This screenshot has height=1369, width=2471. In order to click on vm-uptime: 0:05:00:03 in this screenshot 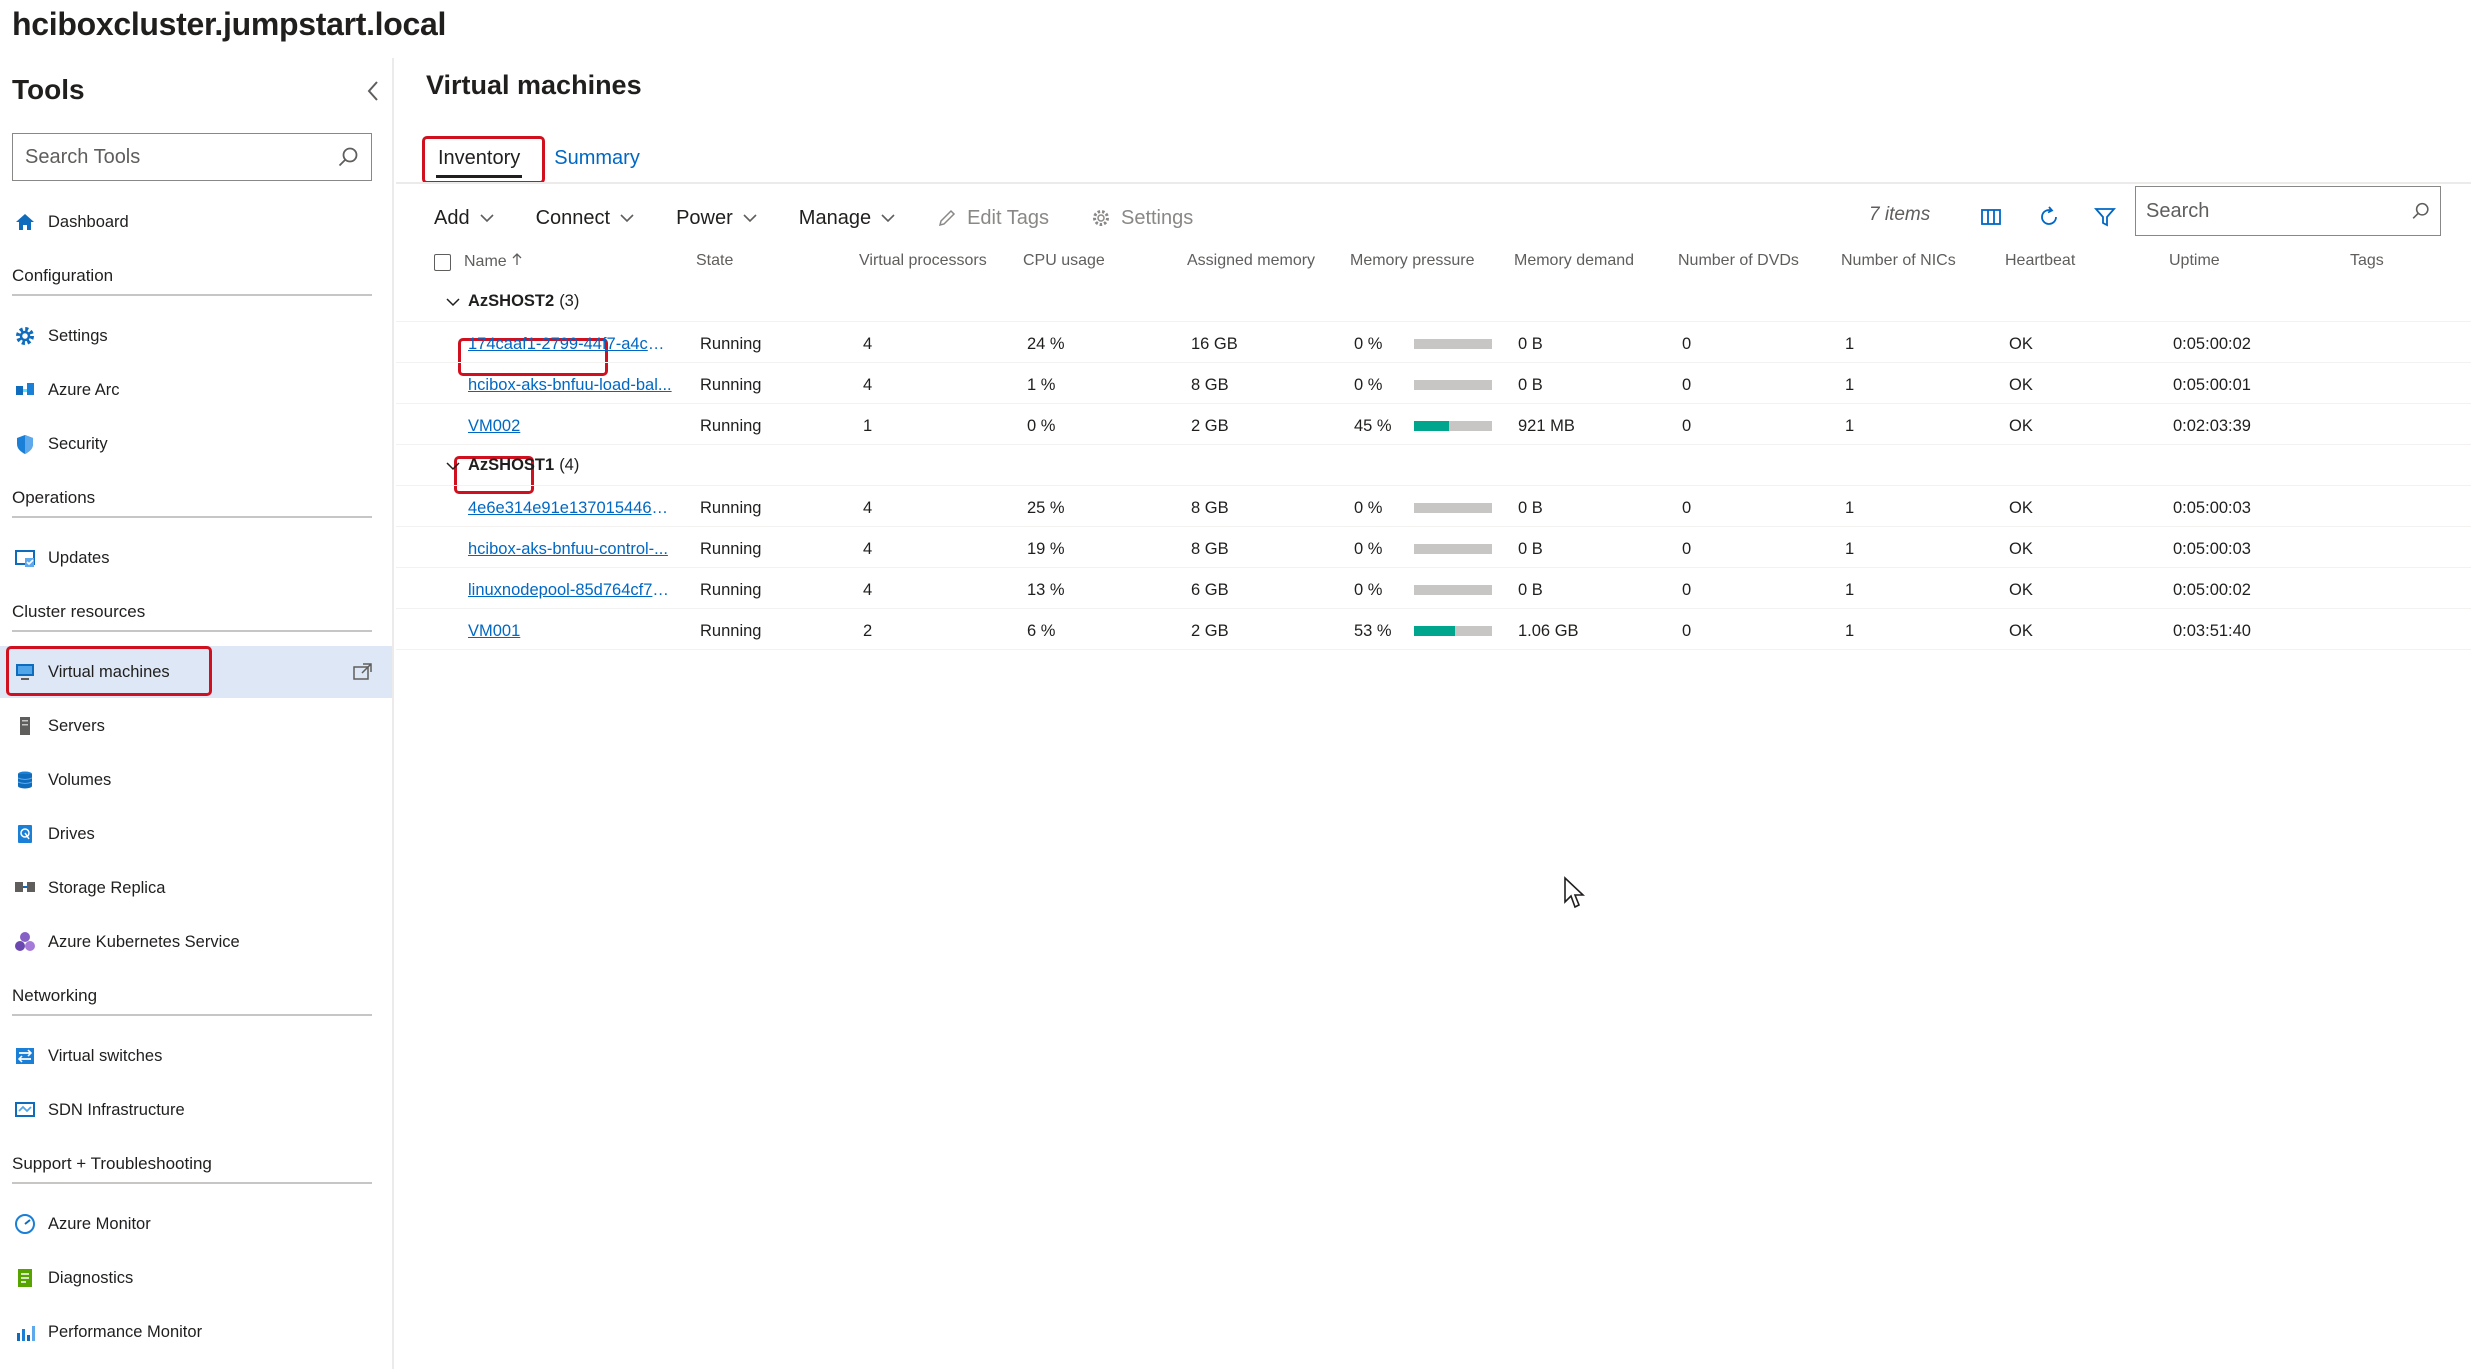, I will do `click(2212, 508)`.